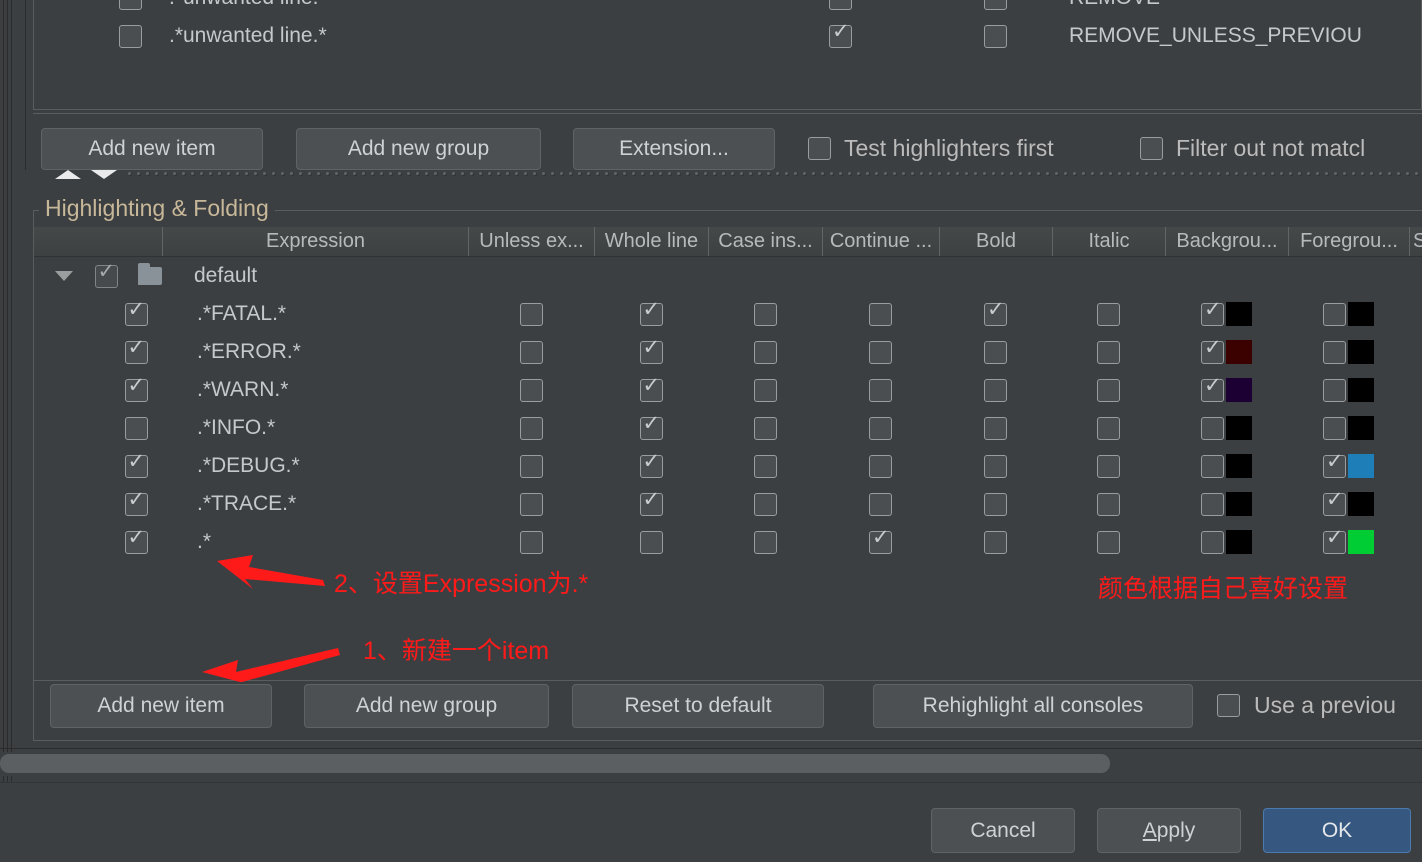  I want to click on row-col-a-checkbox, so click(840, 34).